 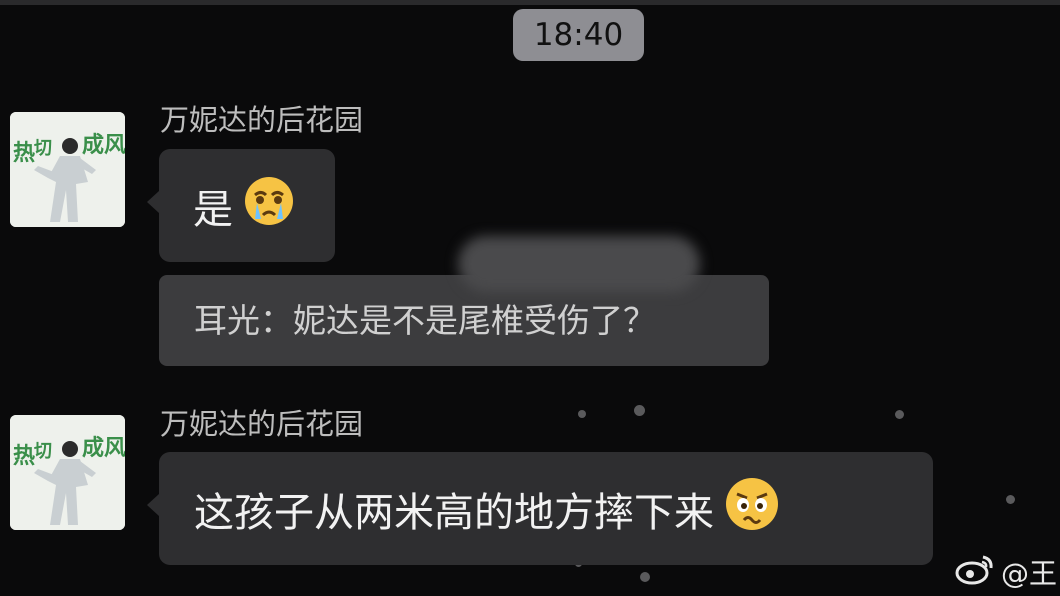 I want to click on weibo-watermark: @王, so click(x=1006, y=572).